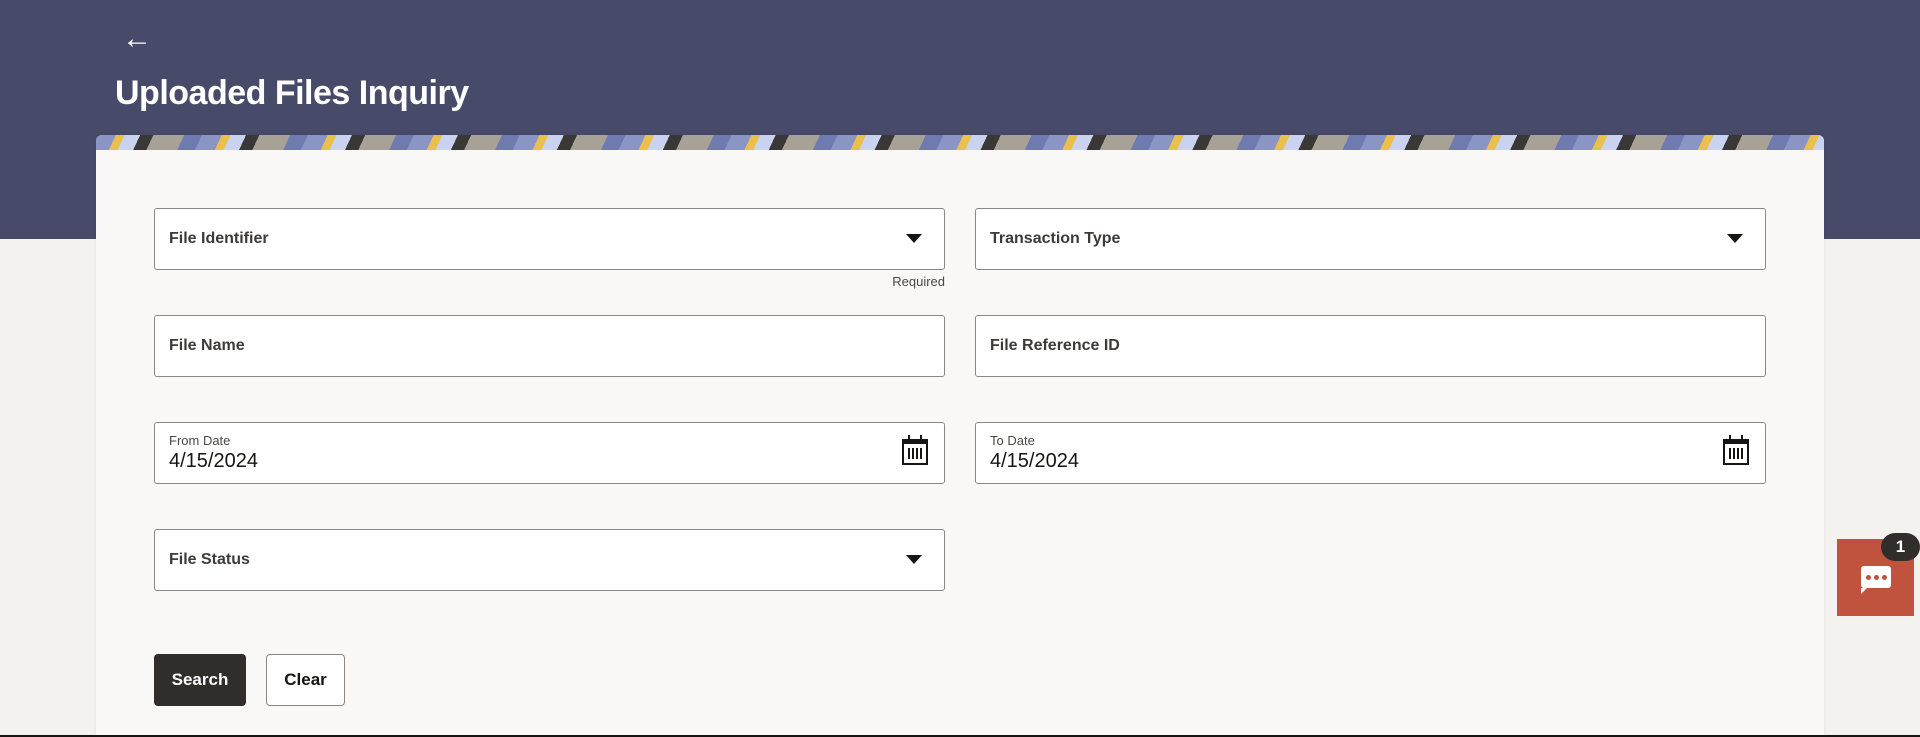 This screenshot has width=1920, height=737. I want to click on file-status-select: File Status, so click(549, 560).